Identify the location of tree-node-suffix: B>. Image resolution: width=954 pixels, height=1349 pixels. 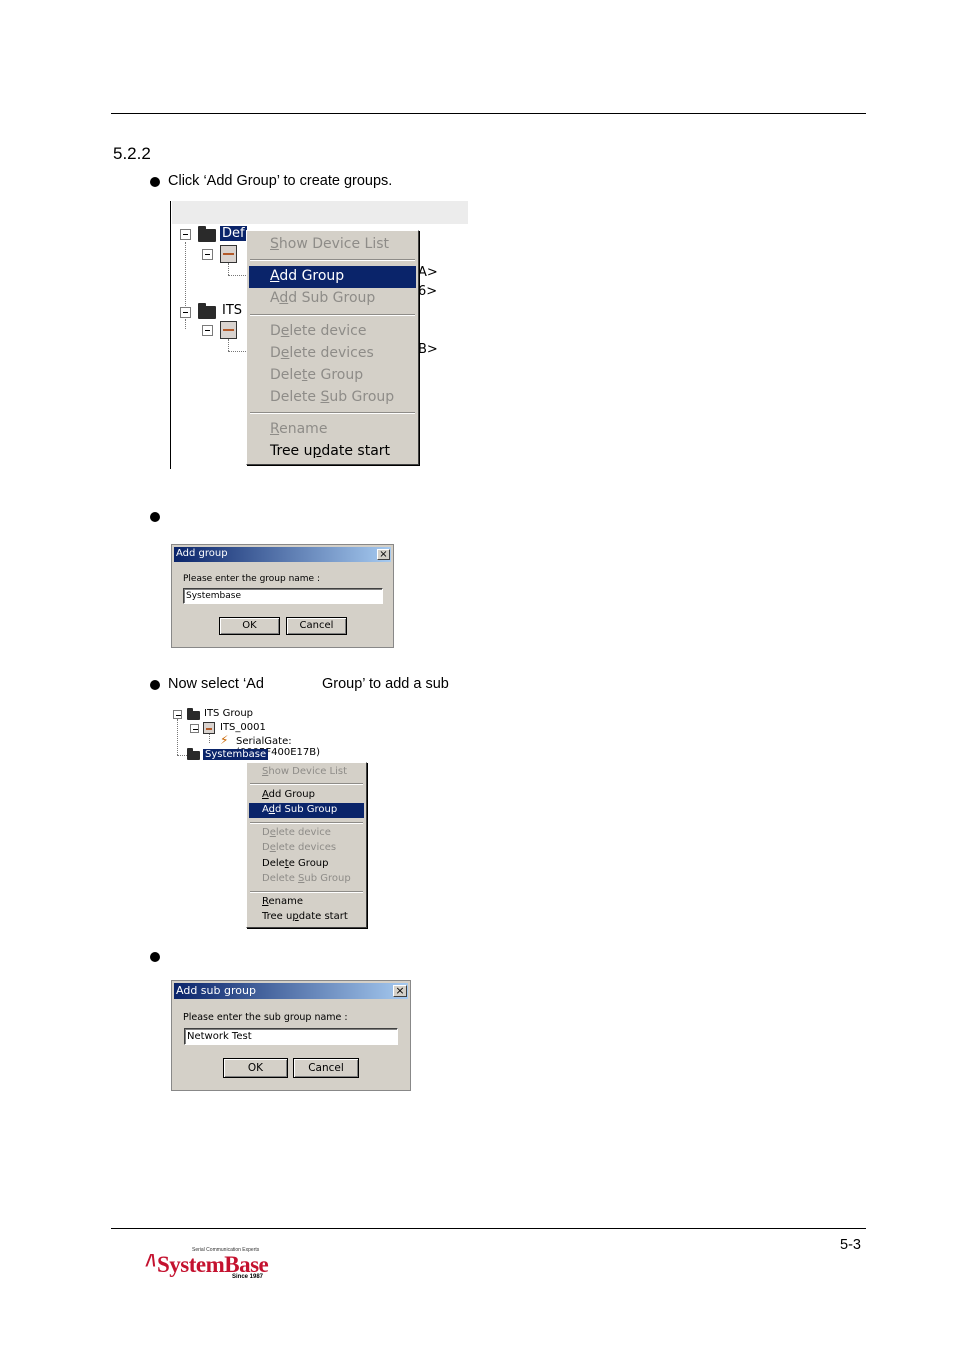
(428, 349).